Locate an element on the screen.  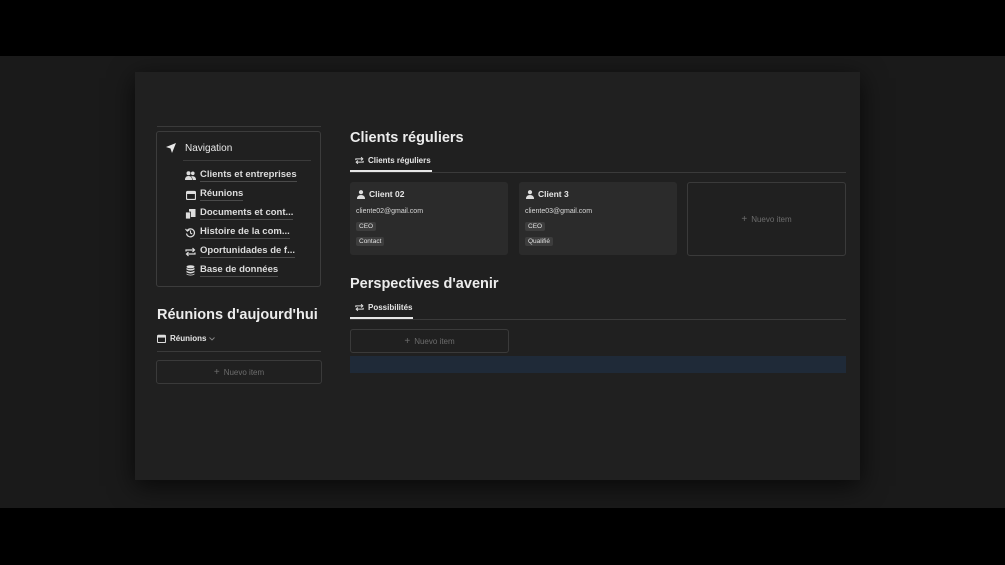
regular-clients-heading: Clients réguliers is located at coordinates (407, 138).